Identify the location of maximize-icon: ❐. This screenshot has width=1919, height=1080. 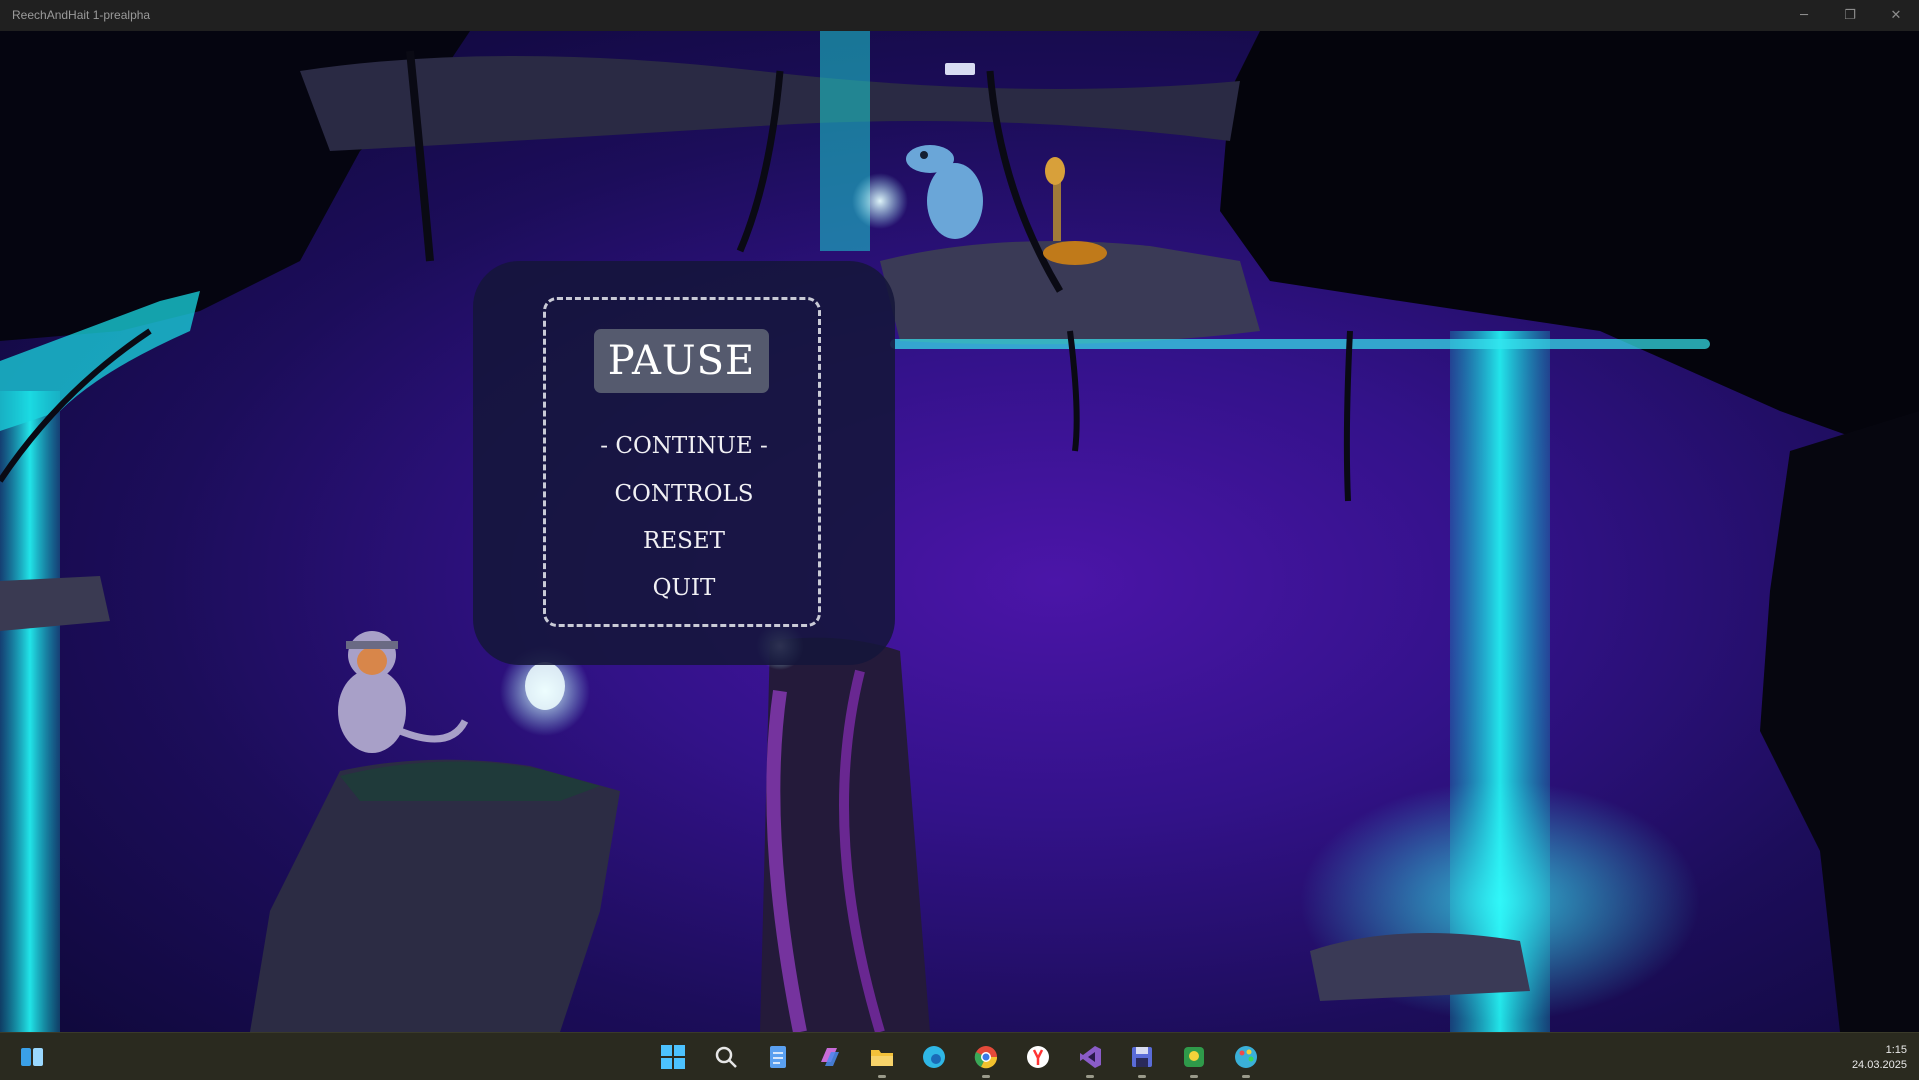
(1850, 15).